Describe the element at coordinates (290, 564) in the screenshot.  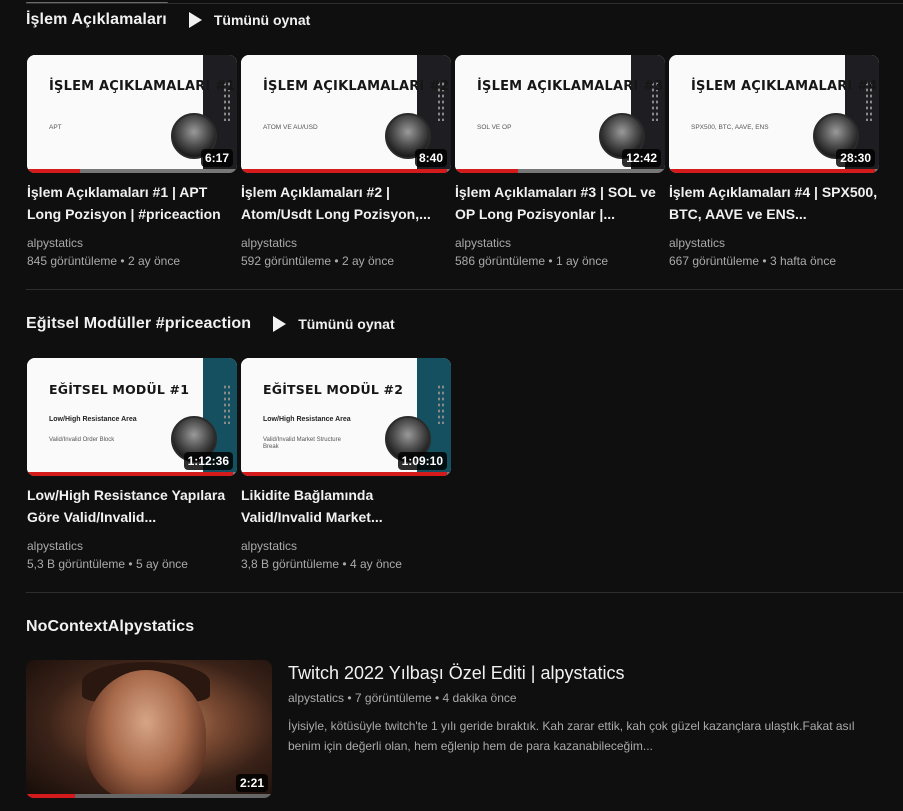
I see `view-count: 3,8 B görüntüleme` at that location.